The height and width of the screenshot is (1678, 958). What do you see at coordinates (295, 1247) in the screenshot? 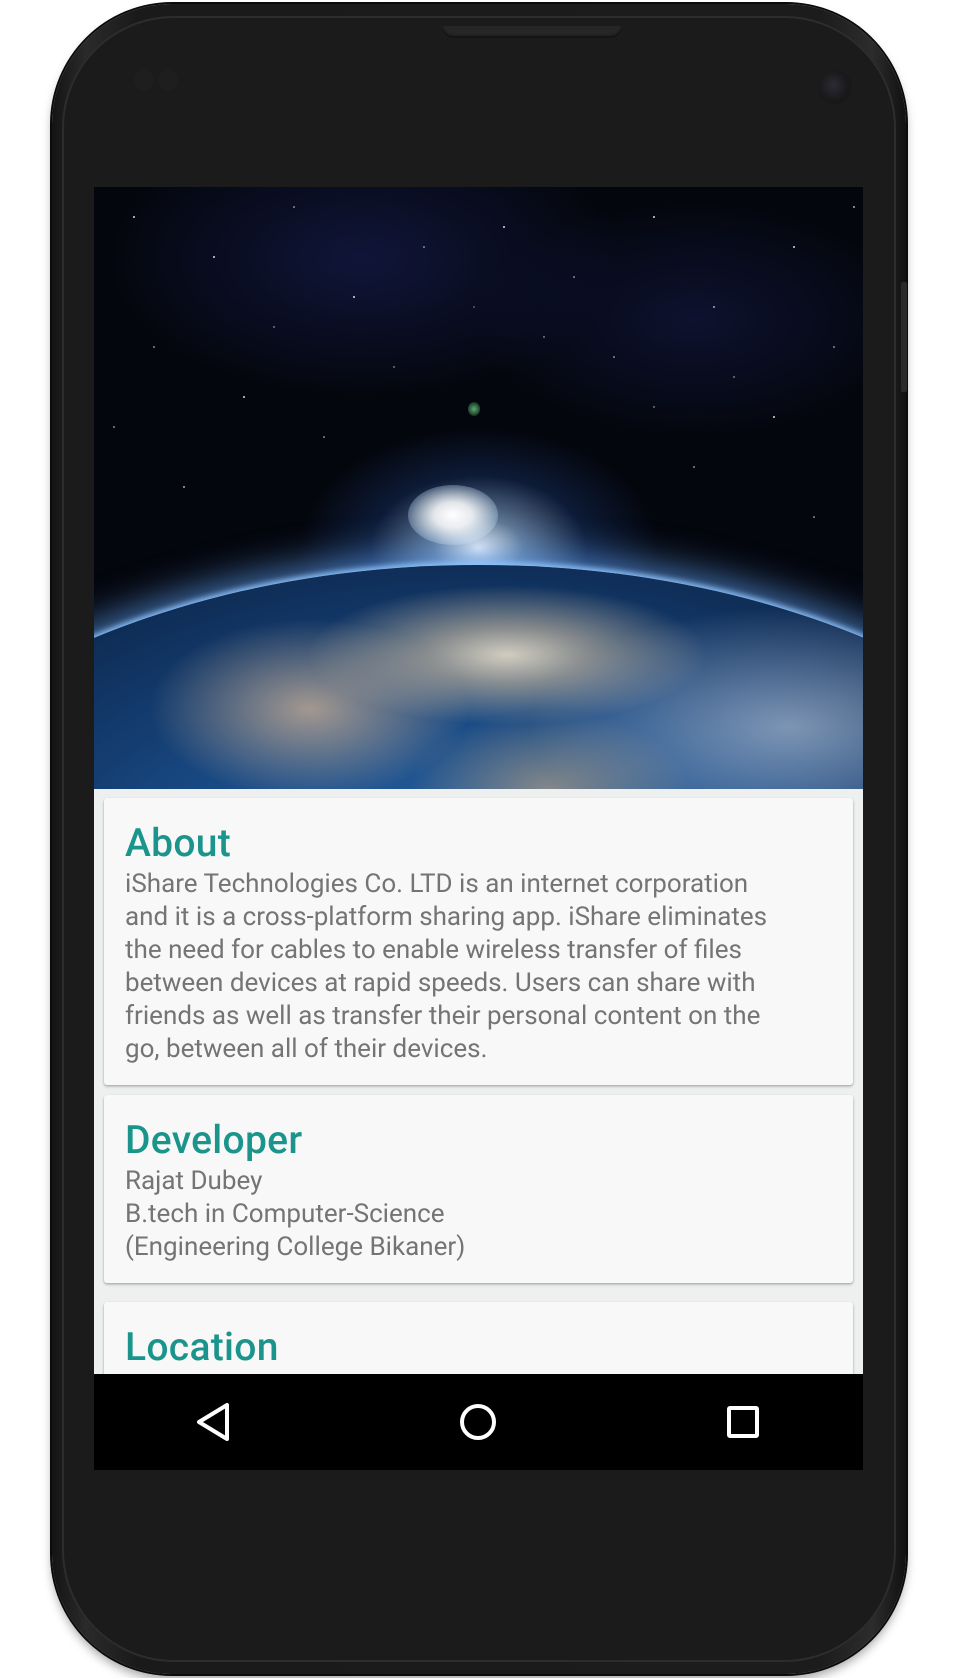
I see `developer-college: (Engineering College Bikaner)` at bounding box center [295, 1247].